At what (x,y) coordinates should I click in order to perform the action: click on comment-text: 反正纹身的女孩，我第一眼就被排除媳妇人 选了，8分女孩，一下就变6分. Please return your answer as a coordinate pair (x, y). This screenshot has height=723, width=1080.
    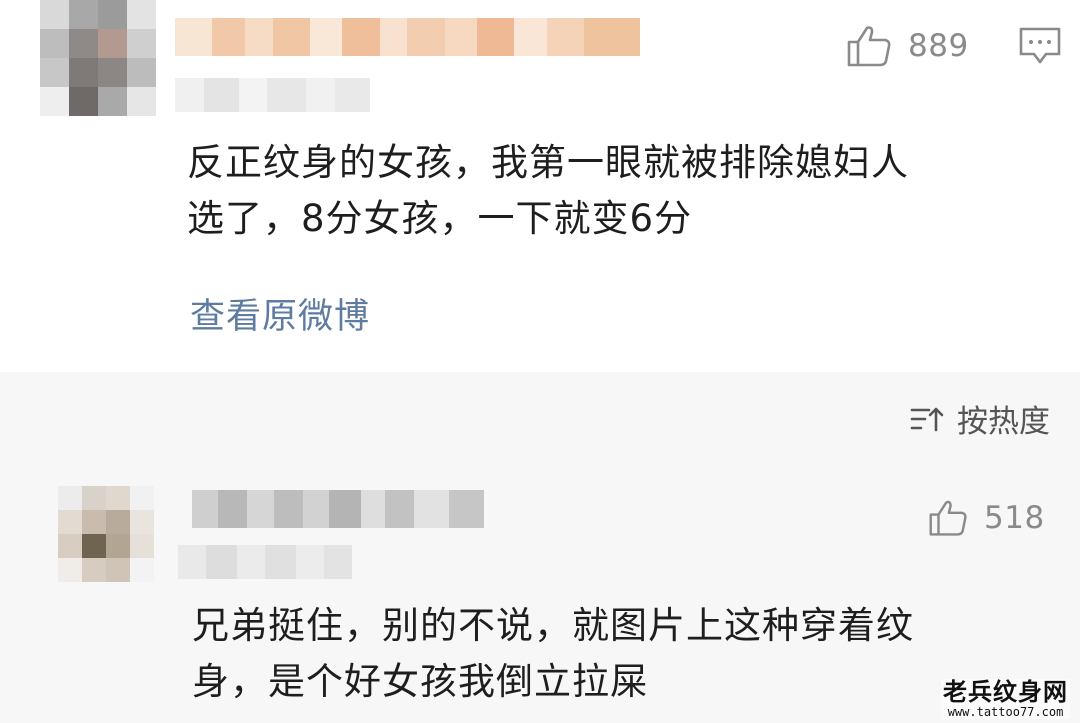
    Looking at the image, I should click on (617, 191).